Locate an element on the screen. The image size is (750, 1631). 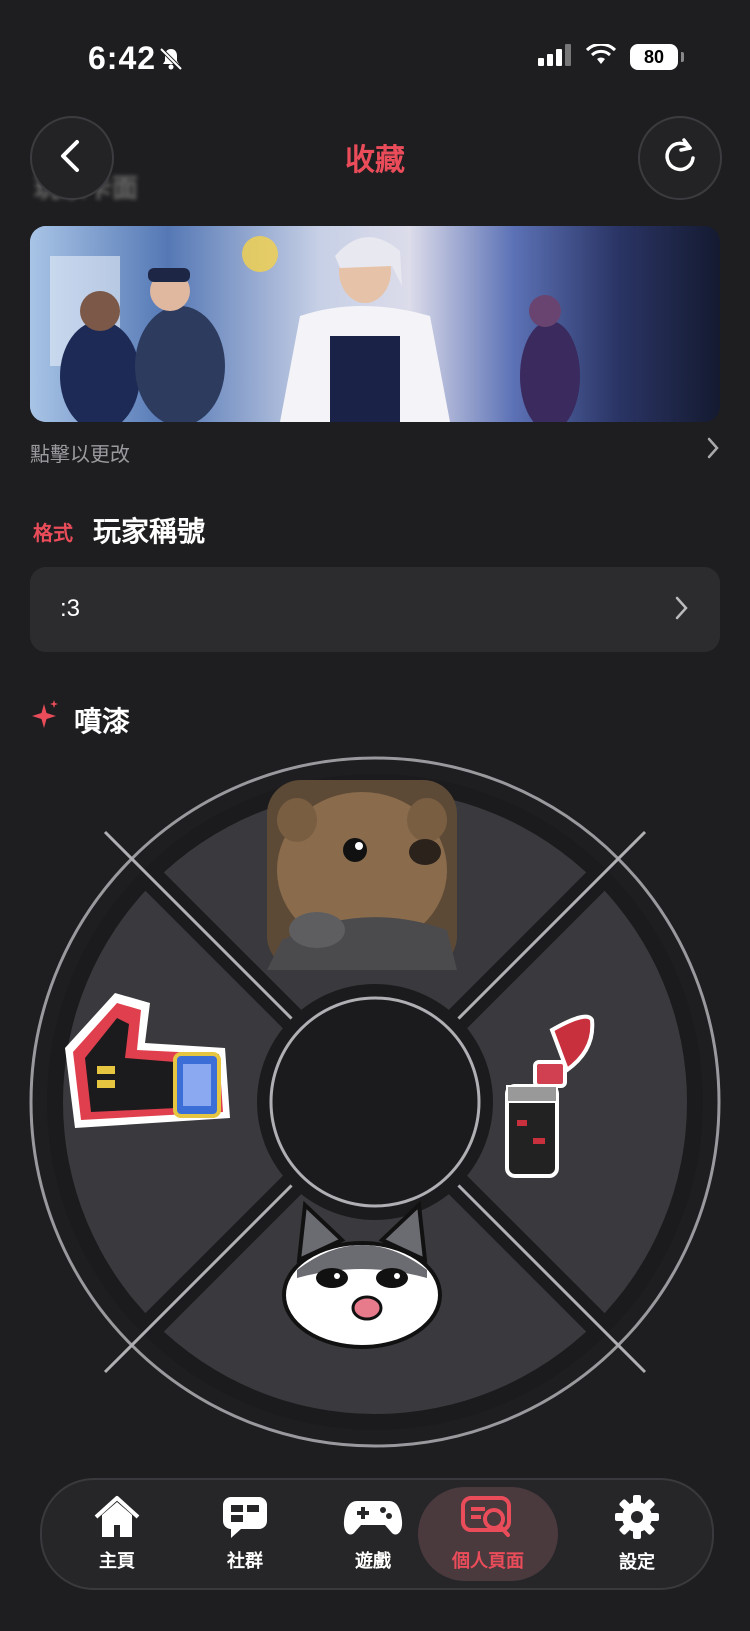
change-card-hint: 點擊以更改 is located at coordinates (80, 452).